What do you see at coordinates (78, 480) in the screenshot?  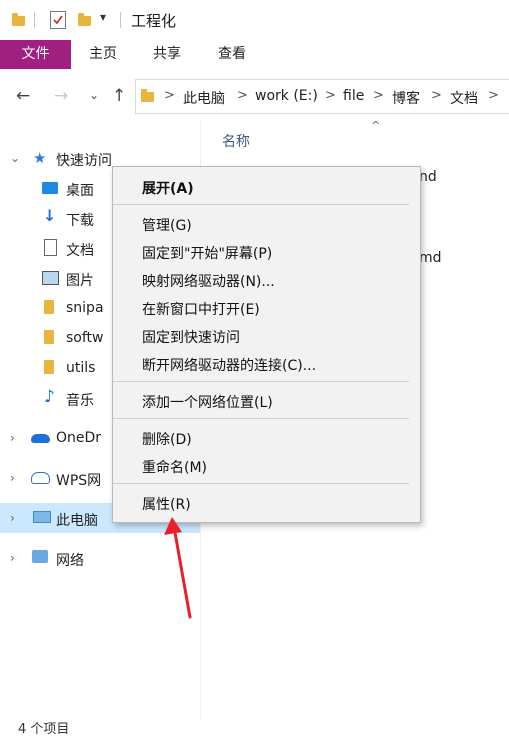 I see `tree-item-wps: WPS网` at bounding box center [78, 480].